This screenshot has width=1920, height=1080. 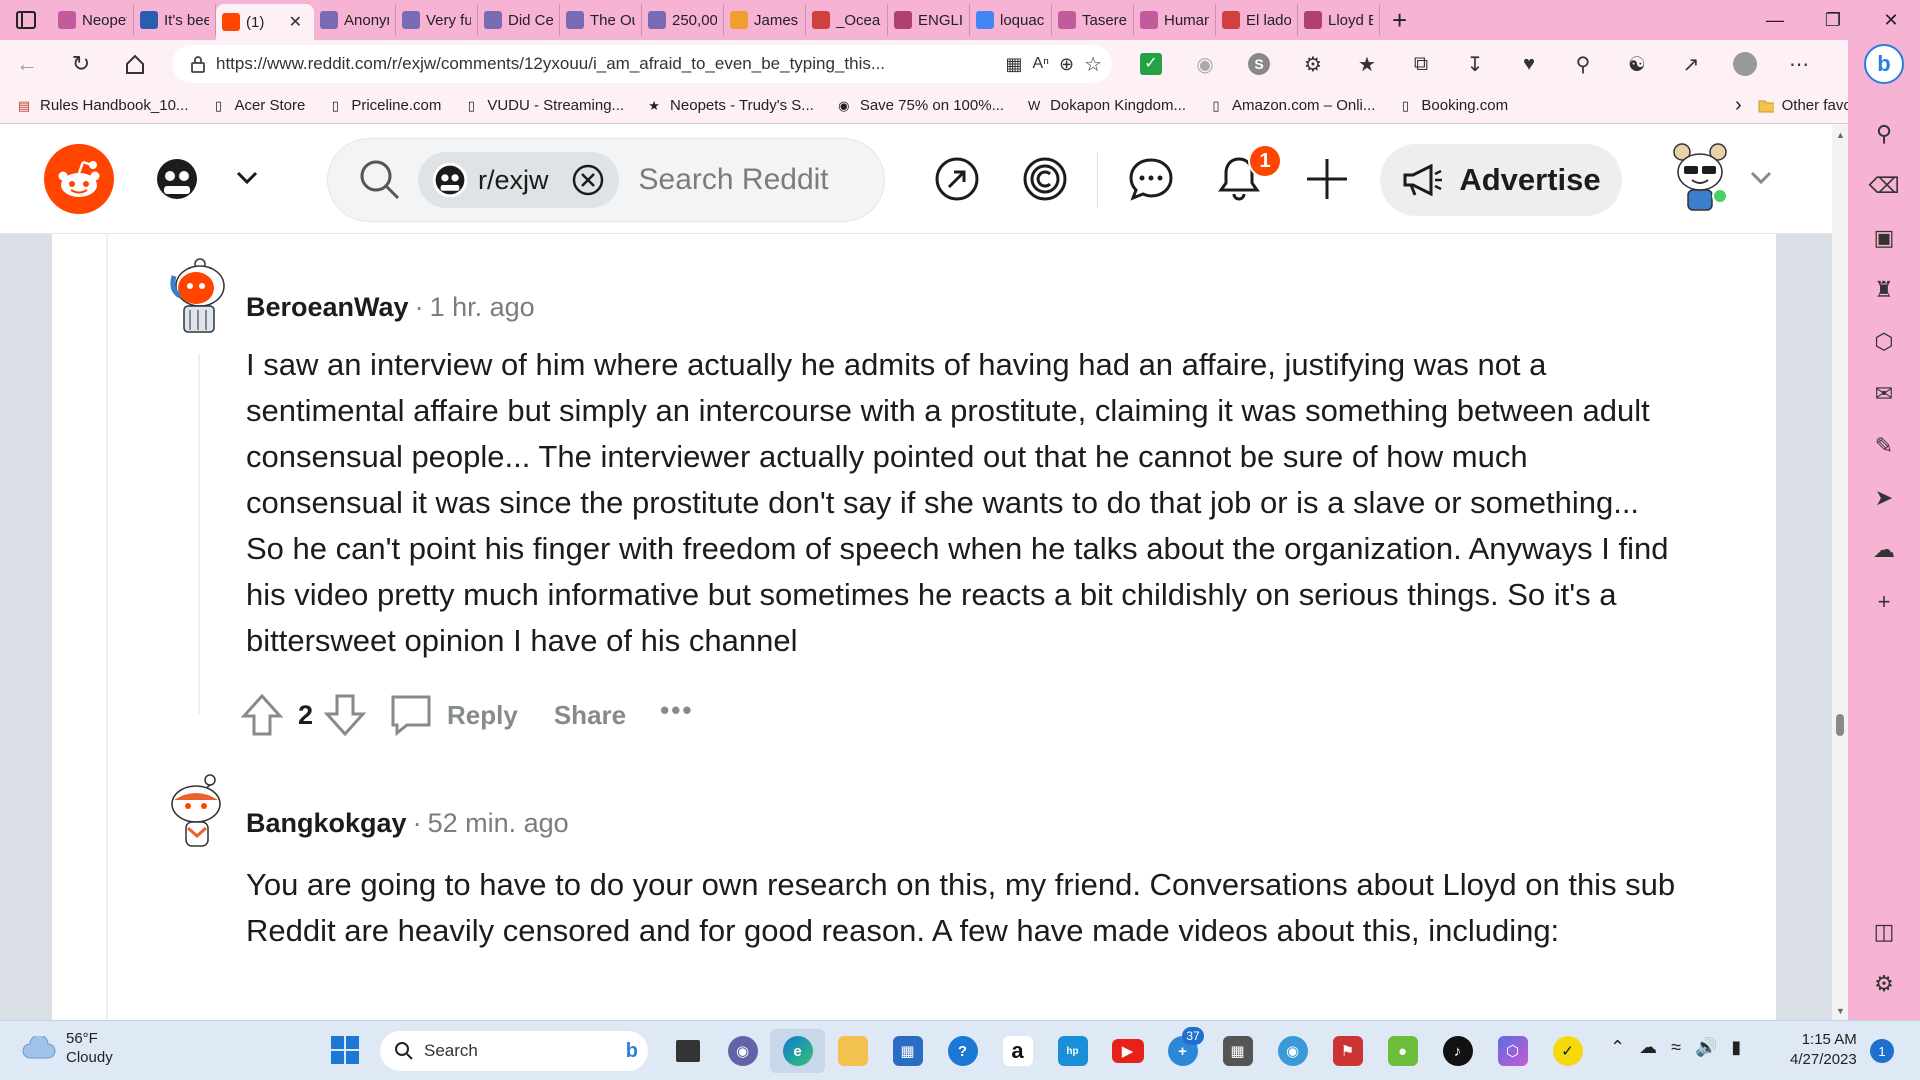 What do you see at coordinates (175, 20) in the screenshot?
I see `browser-tab: It's been` at bounding box center [175, 20].